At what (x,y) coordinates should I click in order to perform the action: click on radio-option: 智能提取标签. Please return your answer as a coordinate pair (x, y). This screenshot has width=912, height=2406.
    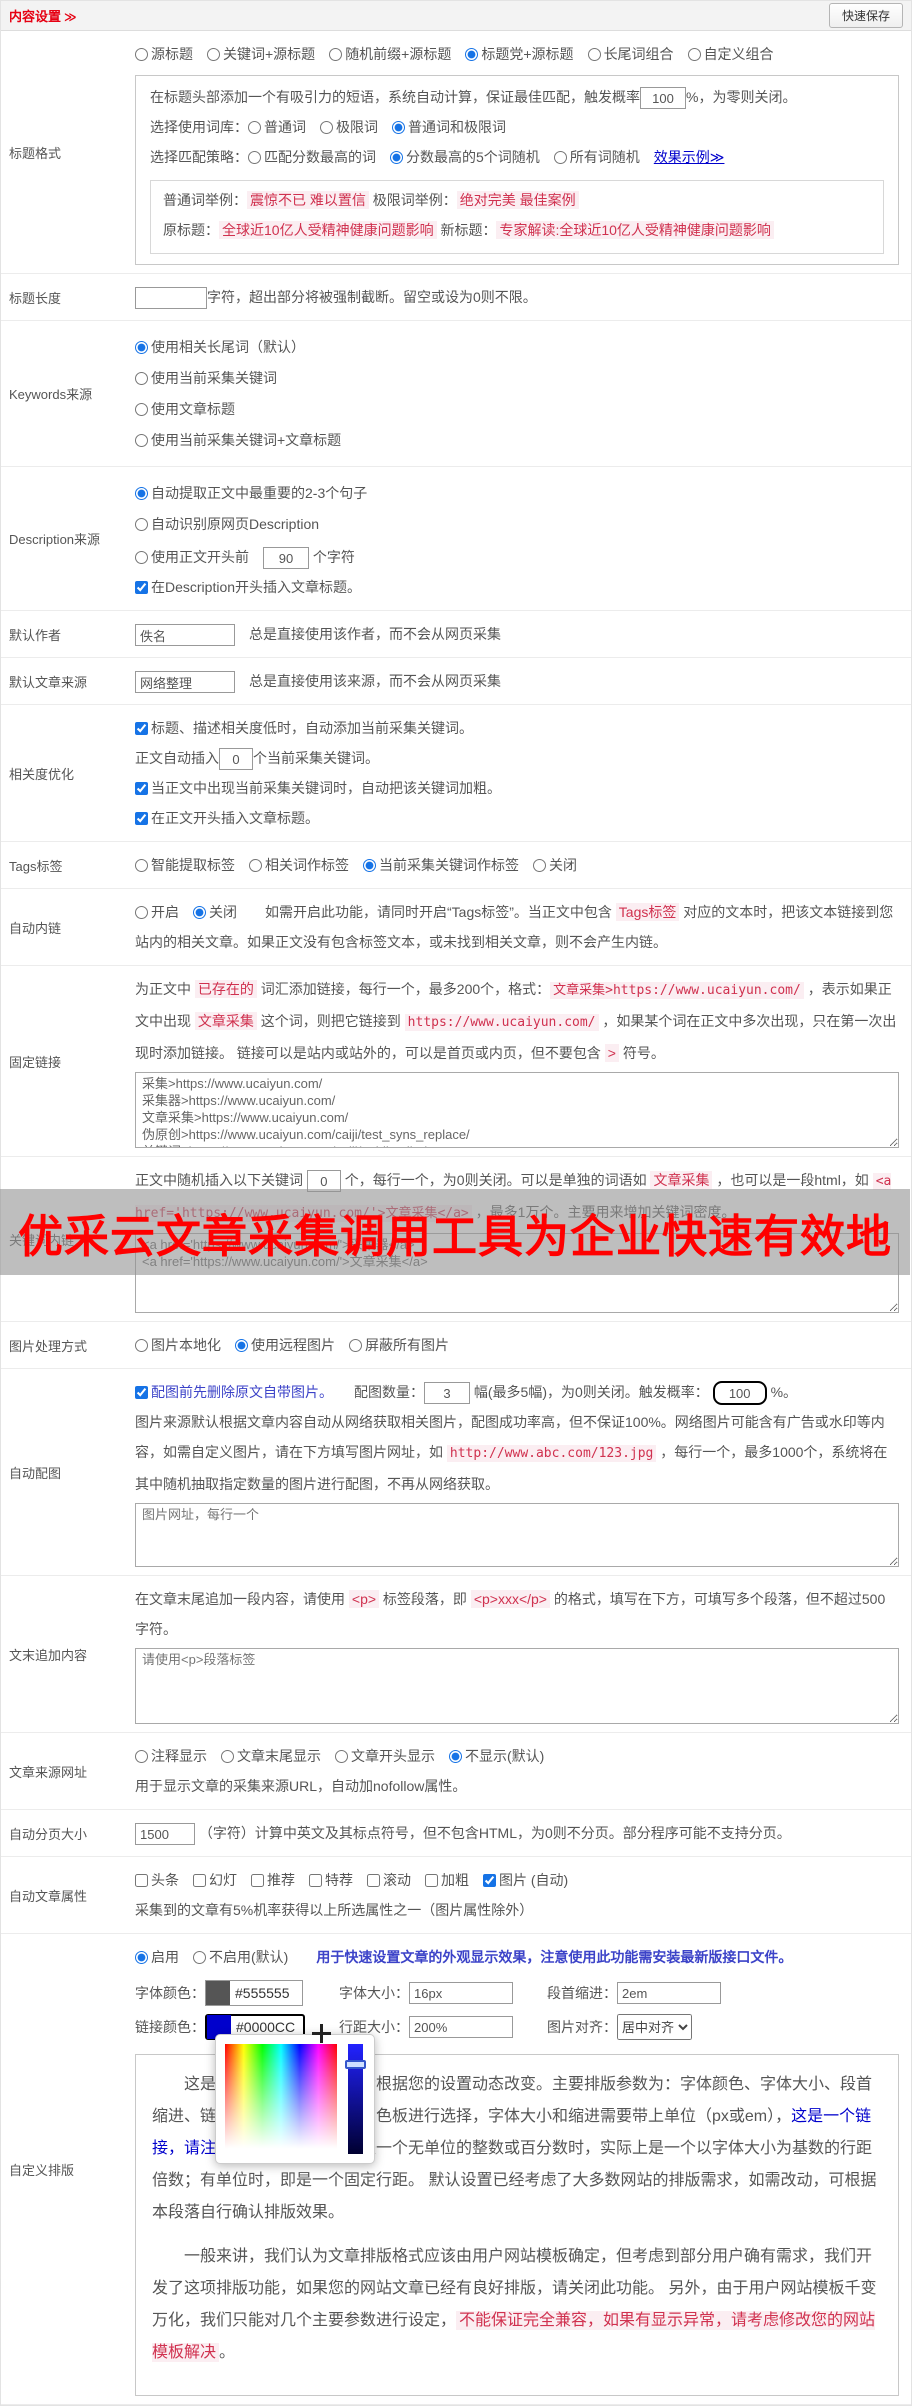
    Looking at the image, I should click on (185, 865).